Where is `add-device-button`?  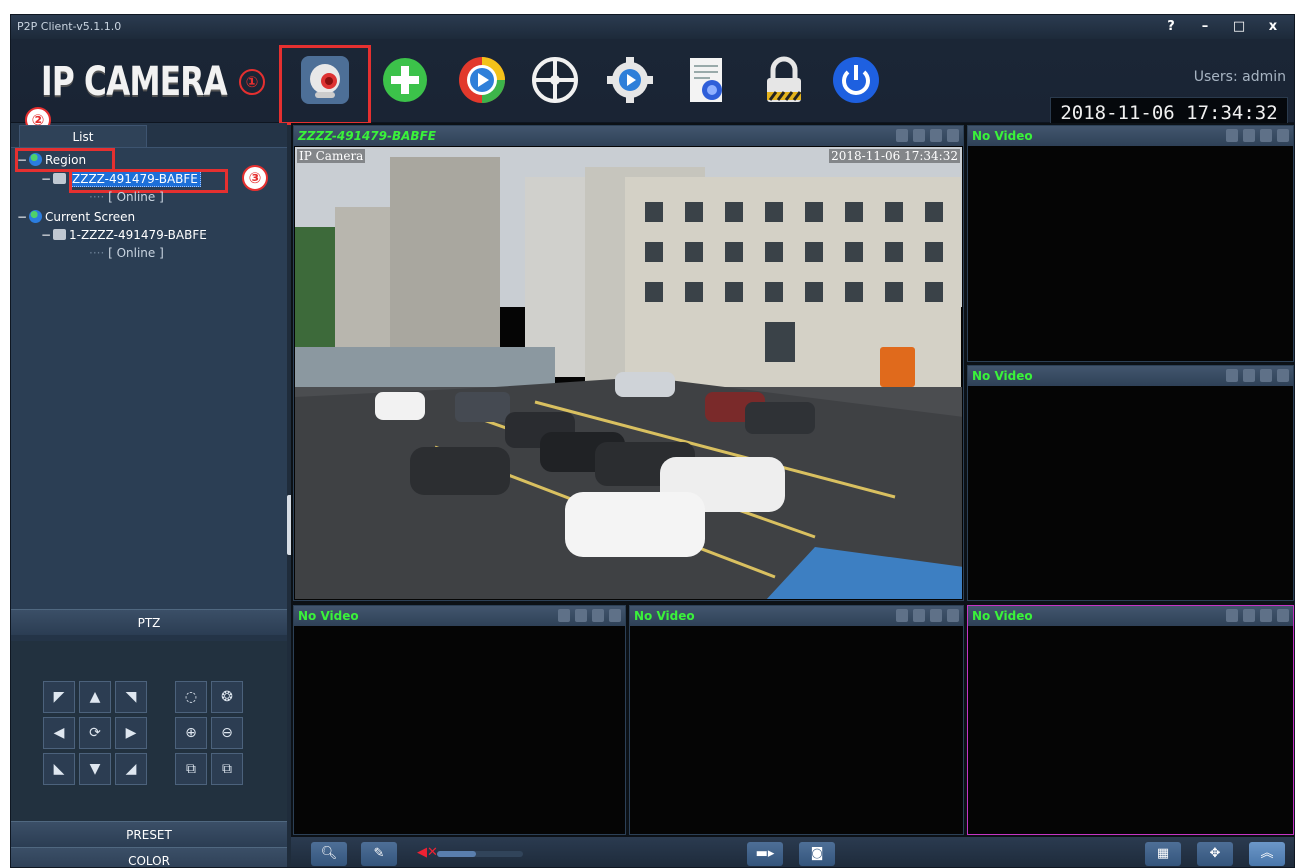
add-device-button is located at coordinates (405, 80).